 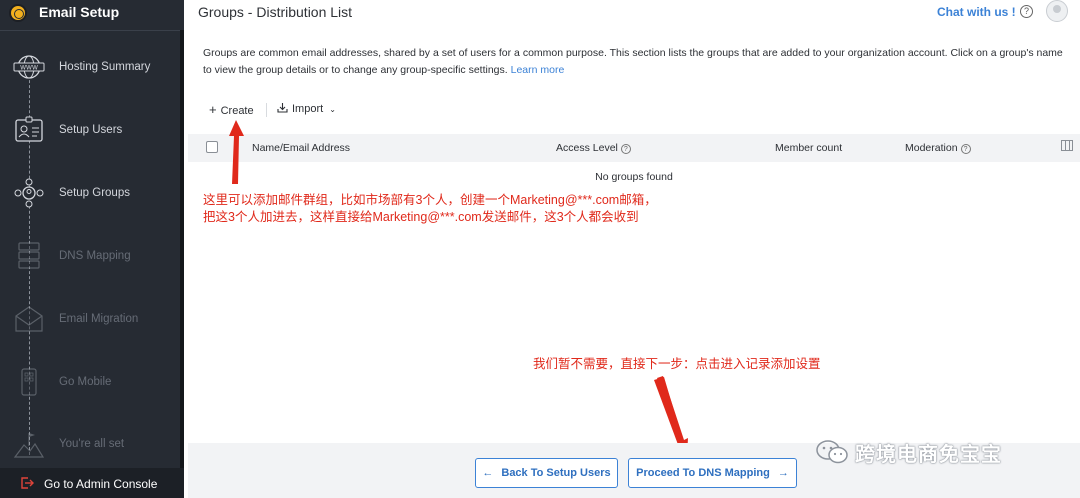 I want to click on back-label: Back To Setup Users, so click(x=556, y=473).